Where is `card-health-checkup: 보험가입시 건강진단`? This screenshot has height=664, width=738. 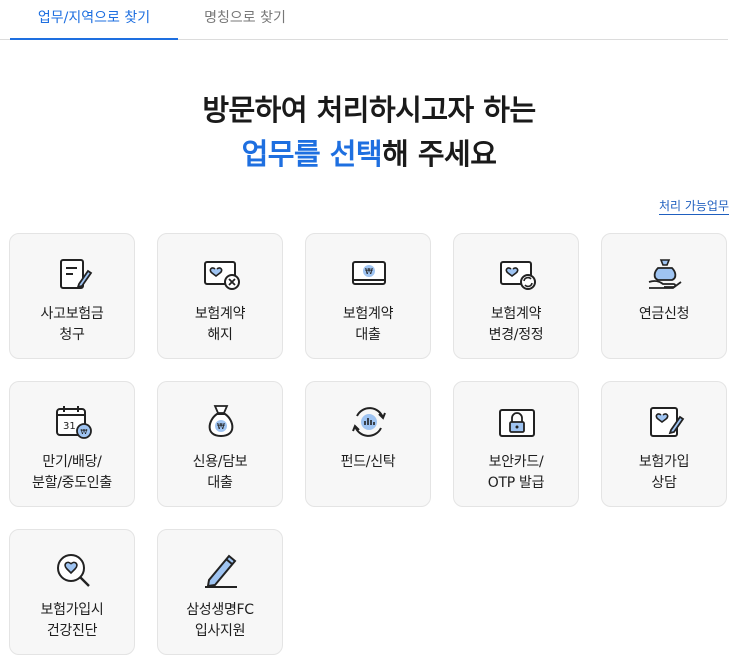 card-health-checkup: 보험가입시 건강진단 is located at coordinates (72, 592).